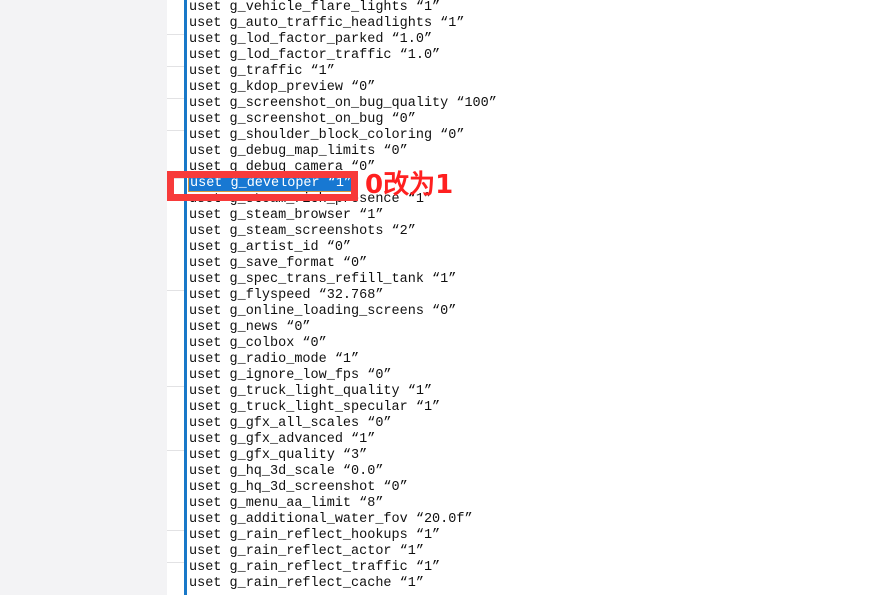  Describe the element at coordinates (286, 472) in the screenshot. I see `config-line: uset g_hq_3d_scale “0.0”` at that location.